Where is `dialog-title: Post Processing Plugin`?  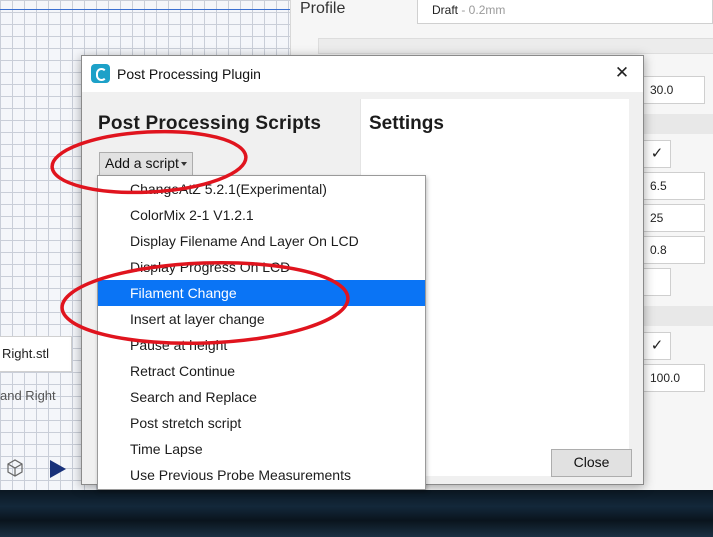
dialog-title: Post Processing Plugin is located at coordinates (189, 74).